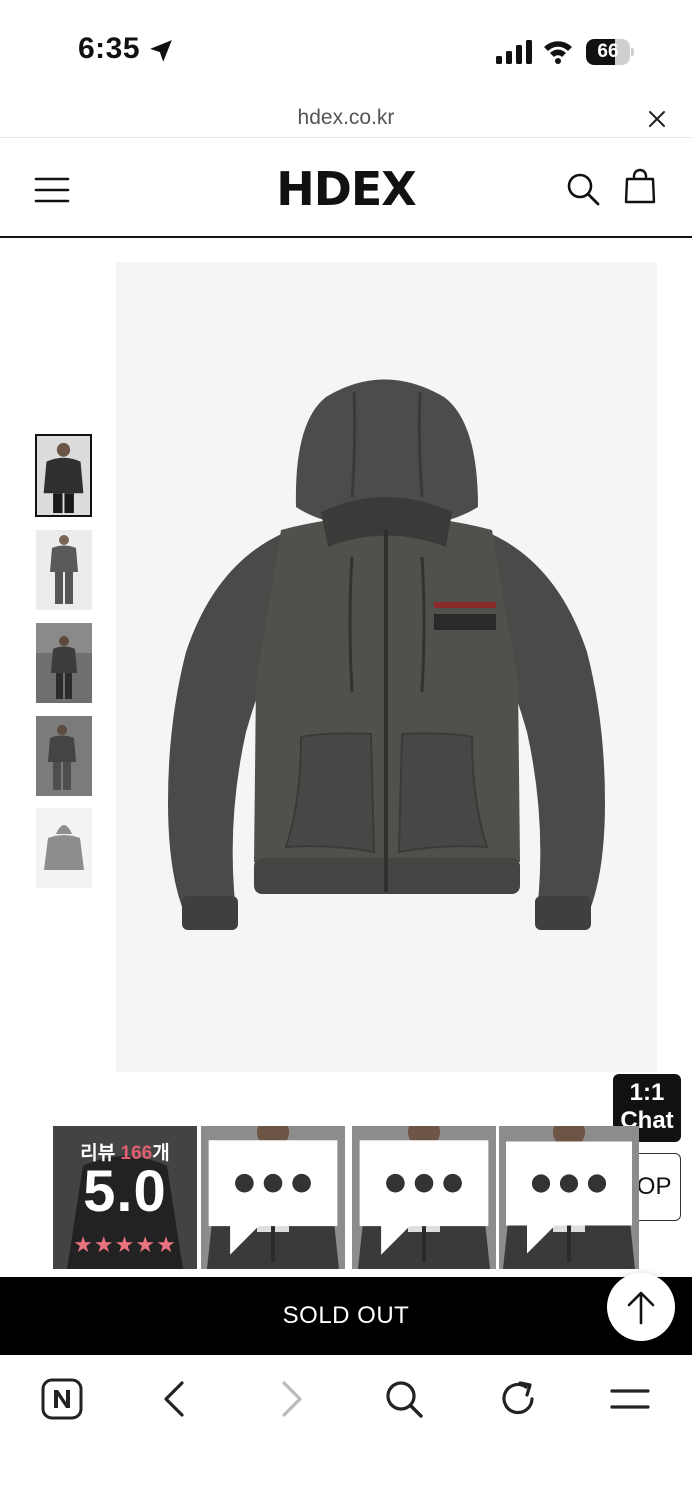 The height and width of the screenshot is (1500, 692). I want to click on scroll-up-button, so click(641, 1307).